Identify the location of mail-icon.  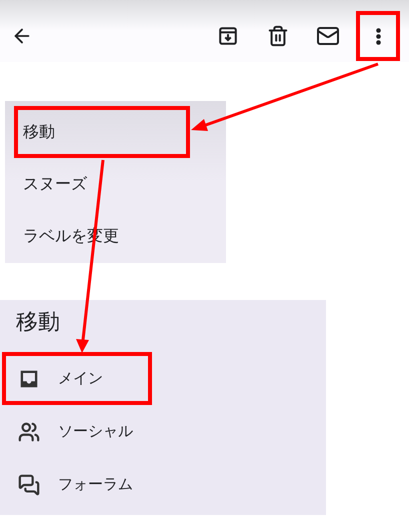
(328, 36).